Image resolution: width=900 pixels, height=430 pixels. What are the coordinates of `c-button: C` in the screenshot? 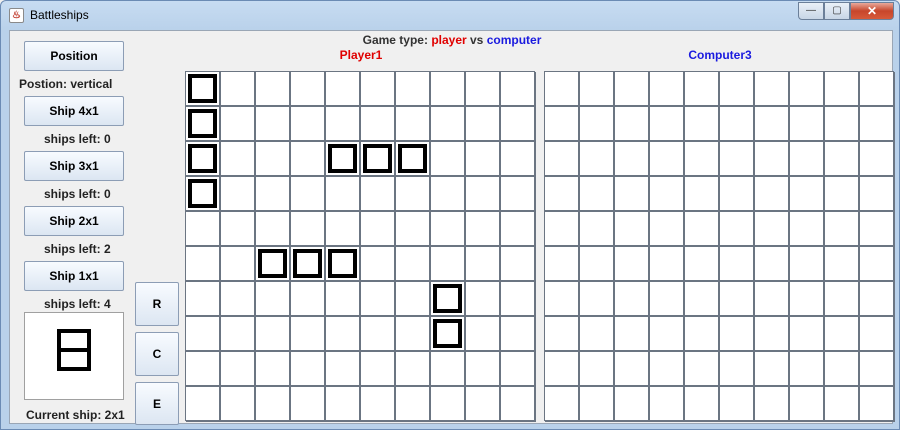 It's located at (157, 354).